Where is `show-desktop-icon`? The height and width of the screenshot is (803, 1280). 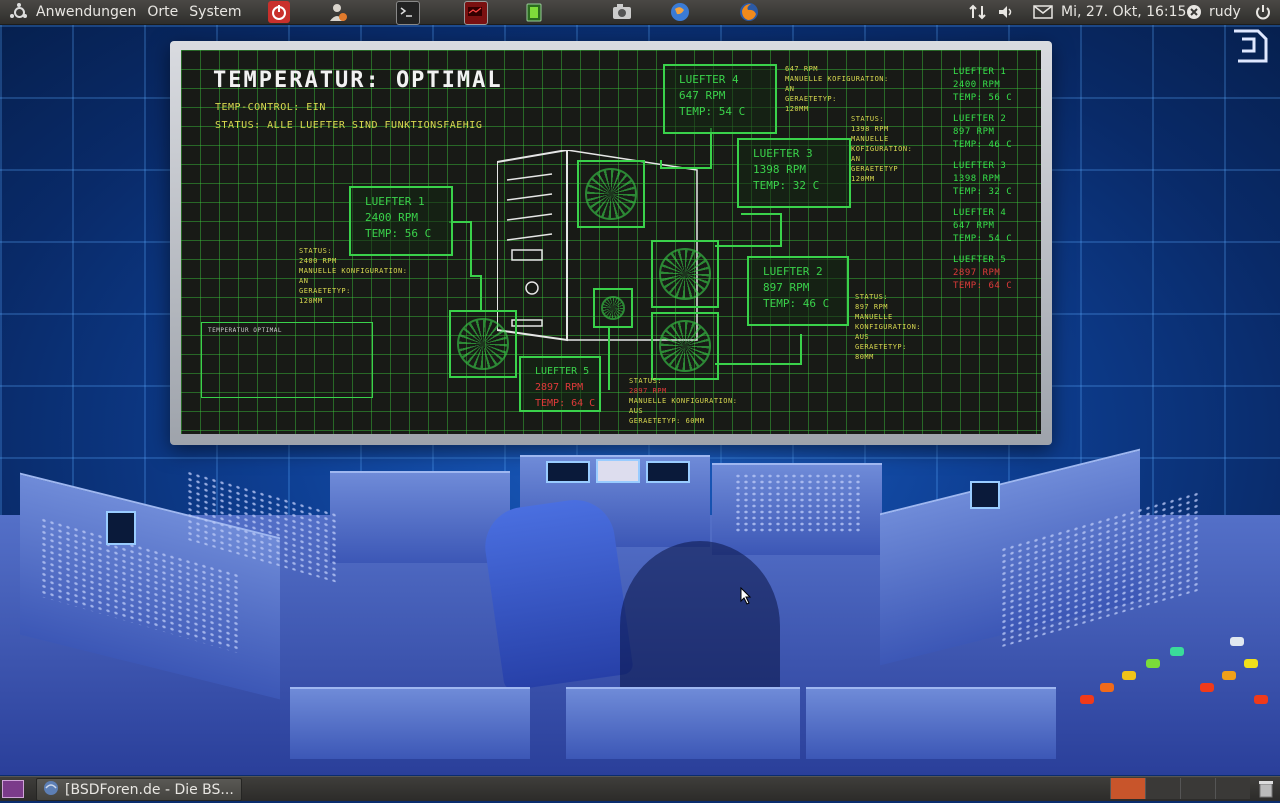 show-desktop-icon is located at coordinates (13, 789).